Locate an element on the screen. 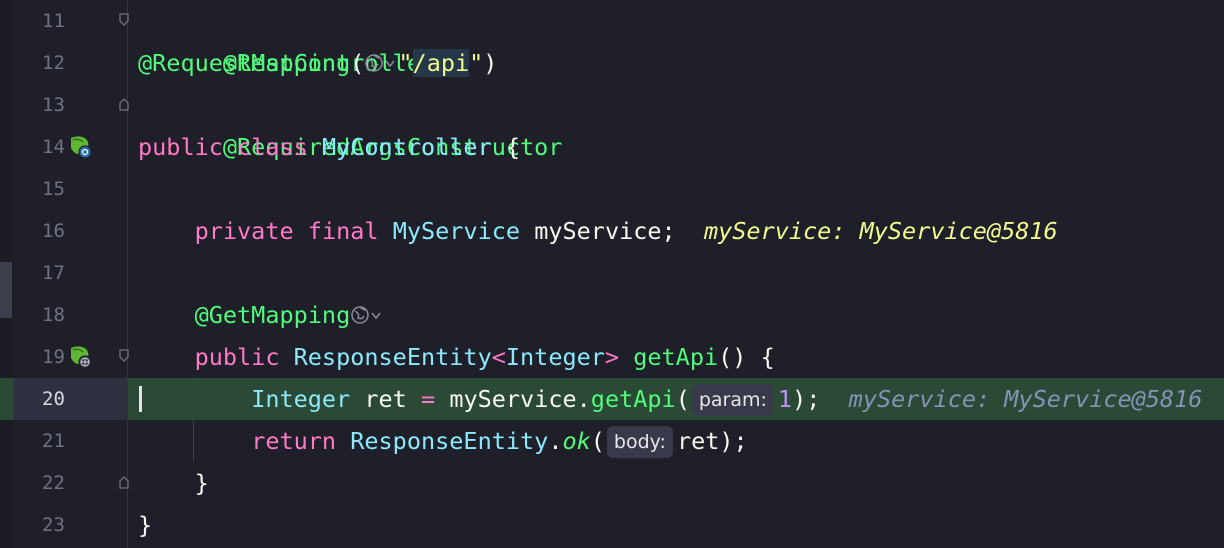 Image resolution: width=1224 pixels, height=548 pixels. generic-bracket: > is located at coordinates (612, 357).